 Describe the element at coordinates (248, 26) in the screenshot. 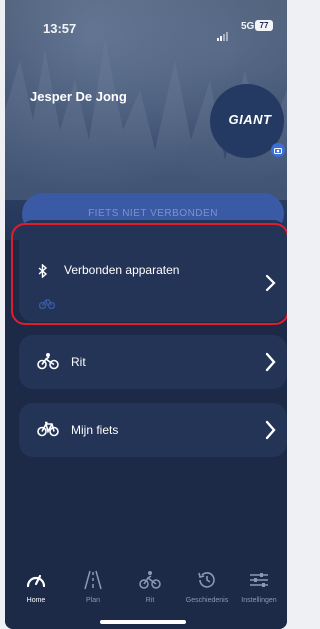

I see `network-label: 5G` at that location.